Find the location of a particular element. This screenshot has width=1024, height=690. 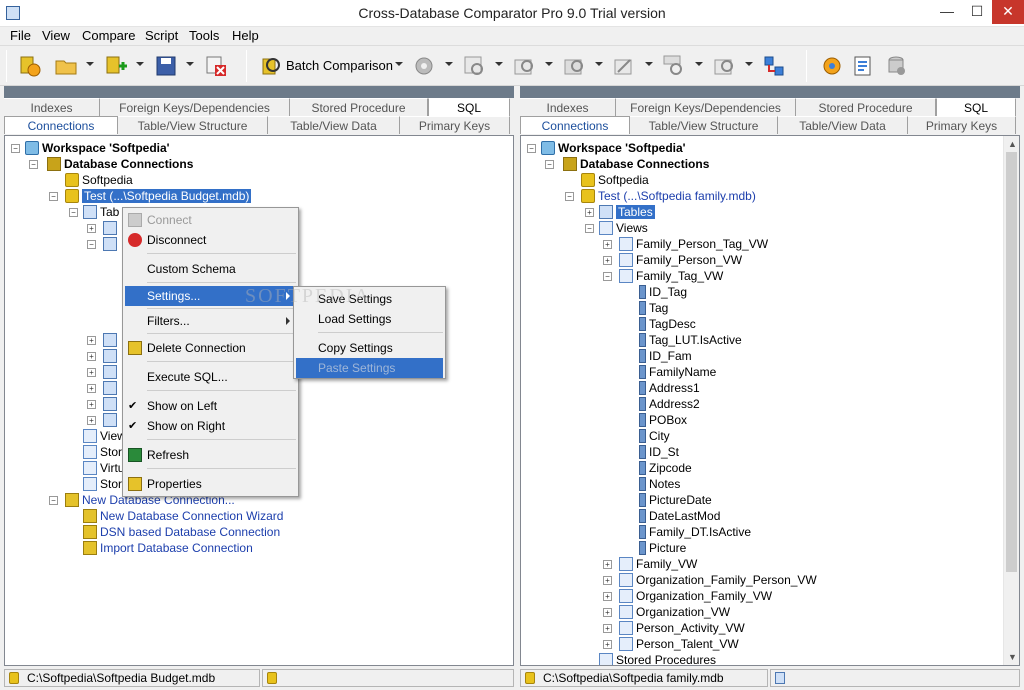

column-item: Address1 is located at coordinates (669, 388).